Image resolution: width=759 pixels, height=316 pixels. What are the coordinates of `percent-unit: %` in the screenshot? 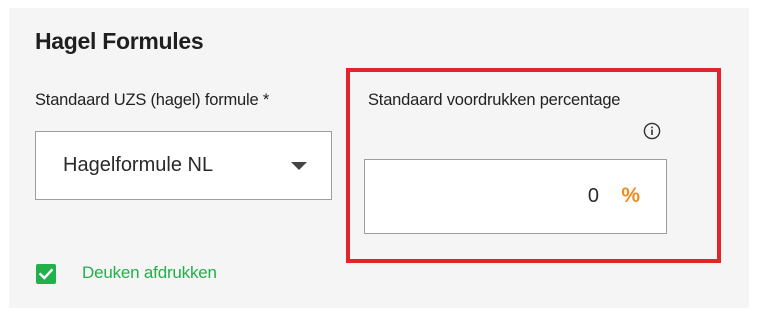 It's located at (630, 195).